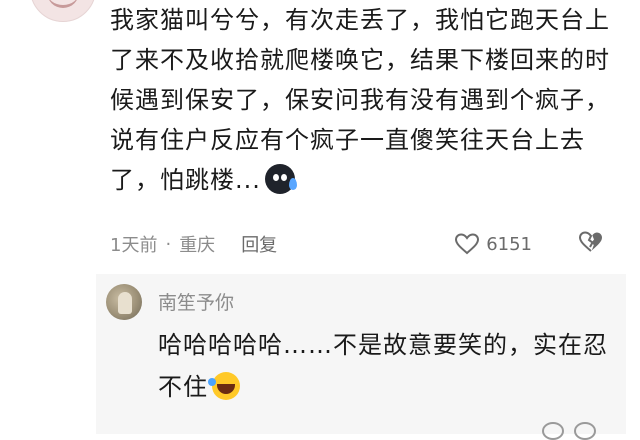 The image size is (640, 440). I want to click on comment-meta: 1天前 · 重庆 回复 6151, so click(360, 244).